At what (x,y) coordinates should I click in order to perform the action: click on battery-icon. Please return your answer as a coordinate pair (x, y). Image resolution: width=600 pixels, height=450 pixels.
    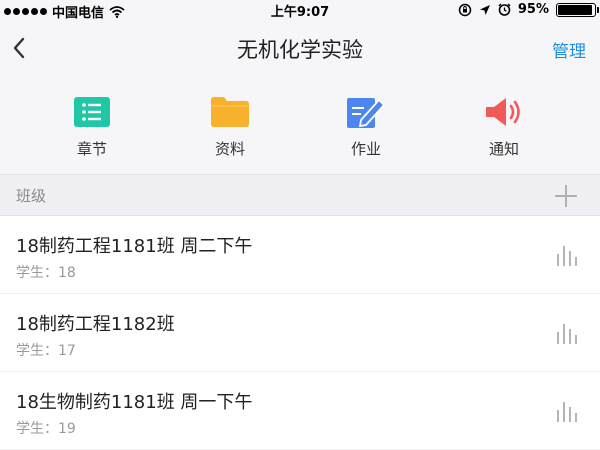
    Looking at the image, I should click on (577, 9).